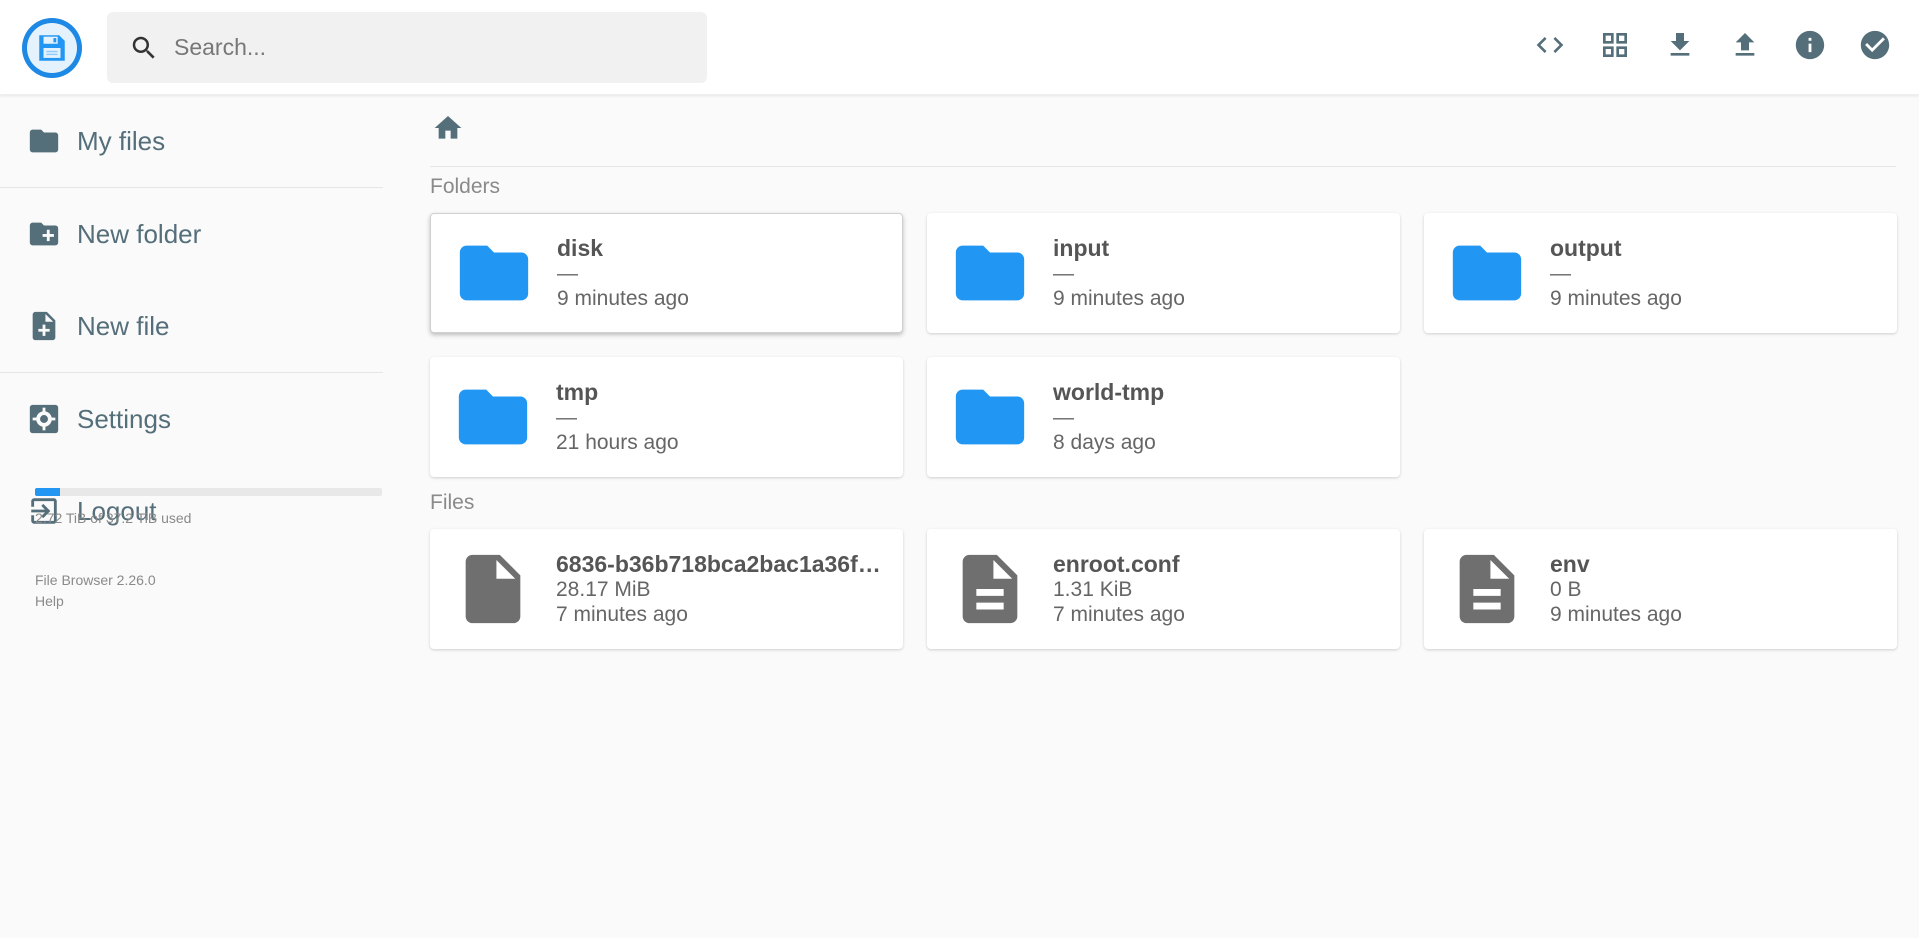  What do you see at coordinates (617, 442) in the screenshot?
I see `item-modified: 21 hours ago` at bounding box center [617, 442].